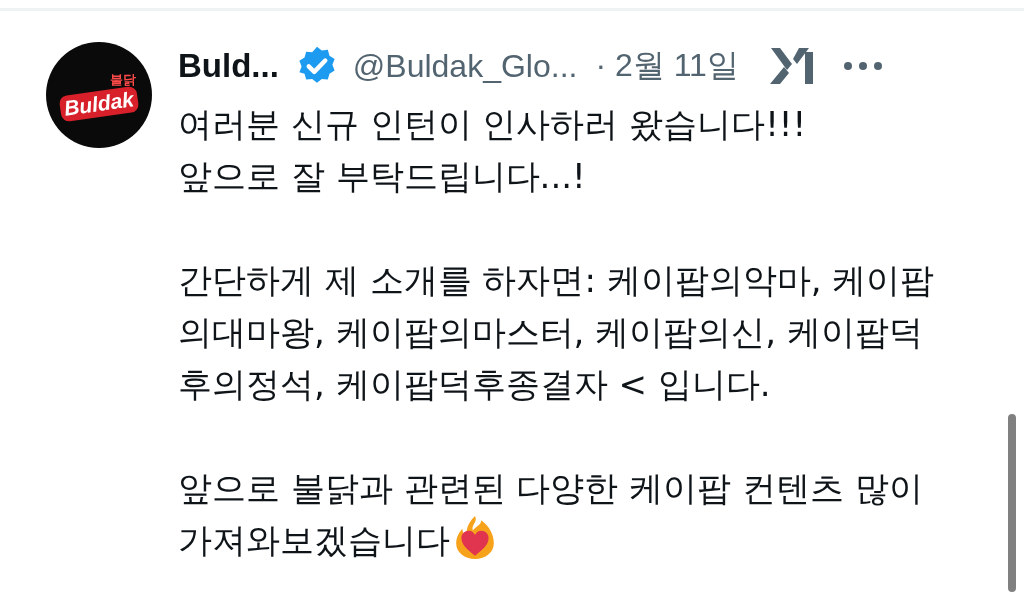 The height and width of the screenshot is (598, 1024). What do you see at coordinates (123, 80) in the screenshot?
I see `logo-subtext: 불닭` at bounding box center [123, 80].